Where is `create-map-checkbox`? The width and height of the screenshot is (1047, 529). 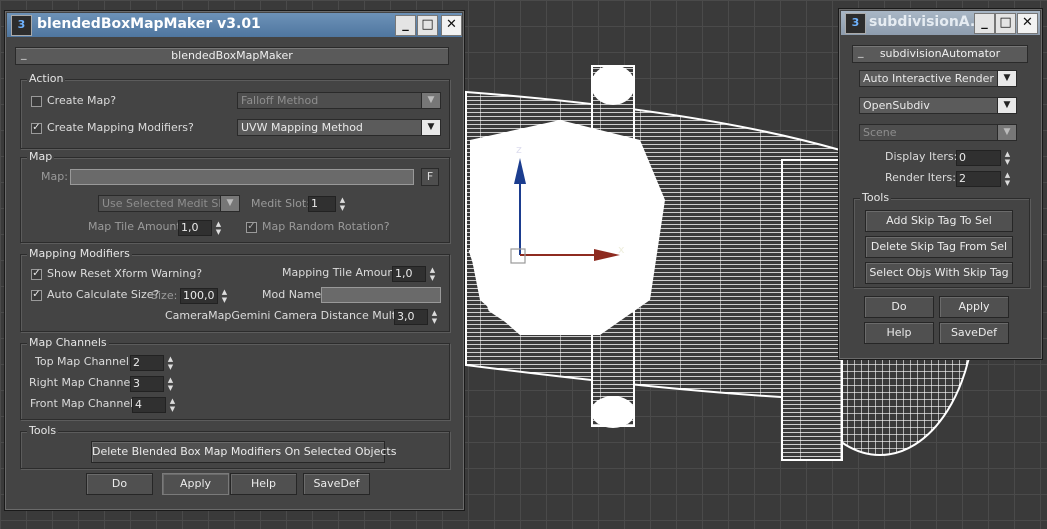
create-map-checkbox is located at coordinates (36, 101).